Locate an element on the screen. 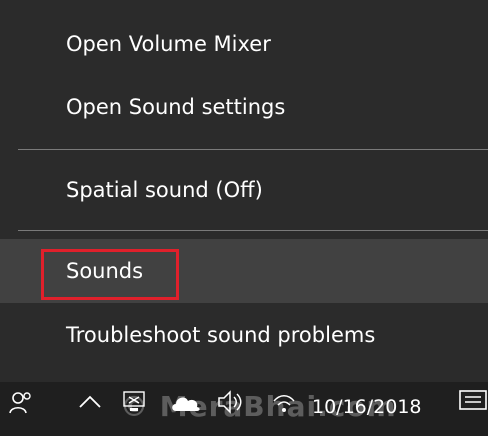  menu-item-troubleshoot-sound: Troubleshoot sound problems is located at coordinates (244, 335).